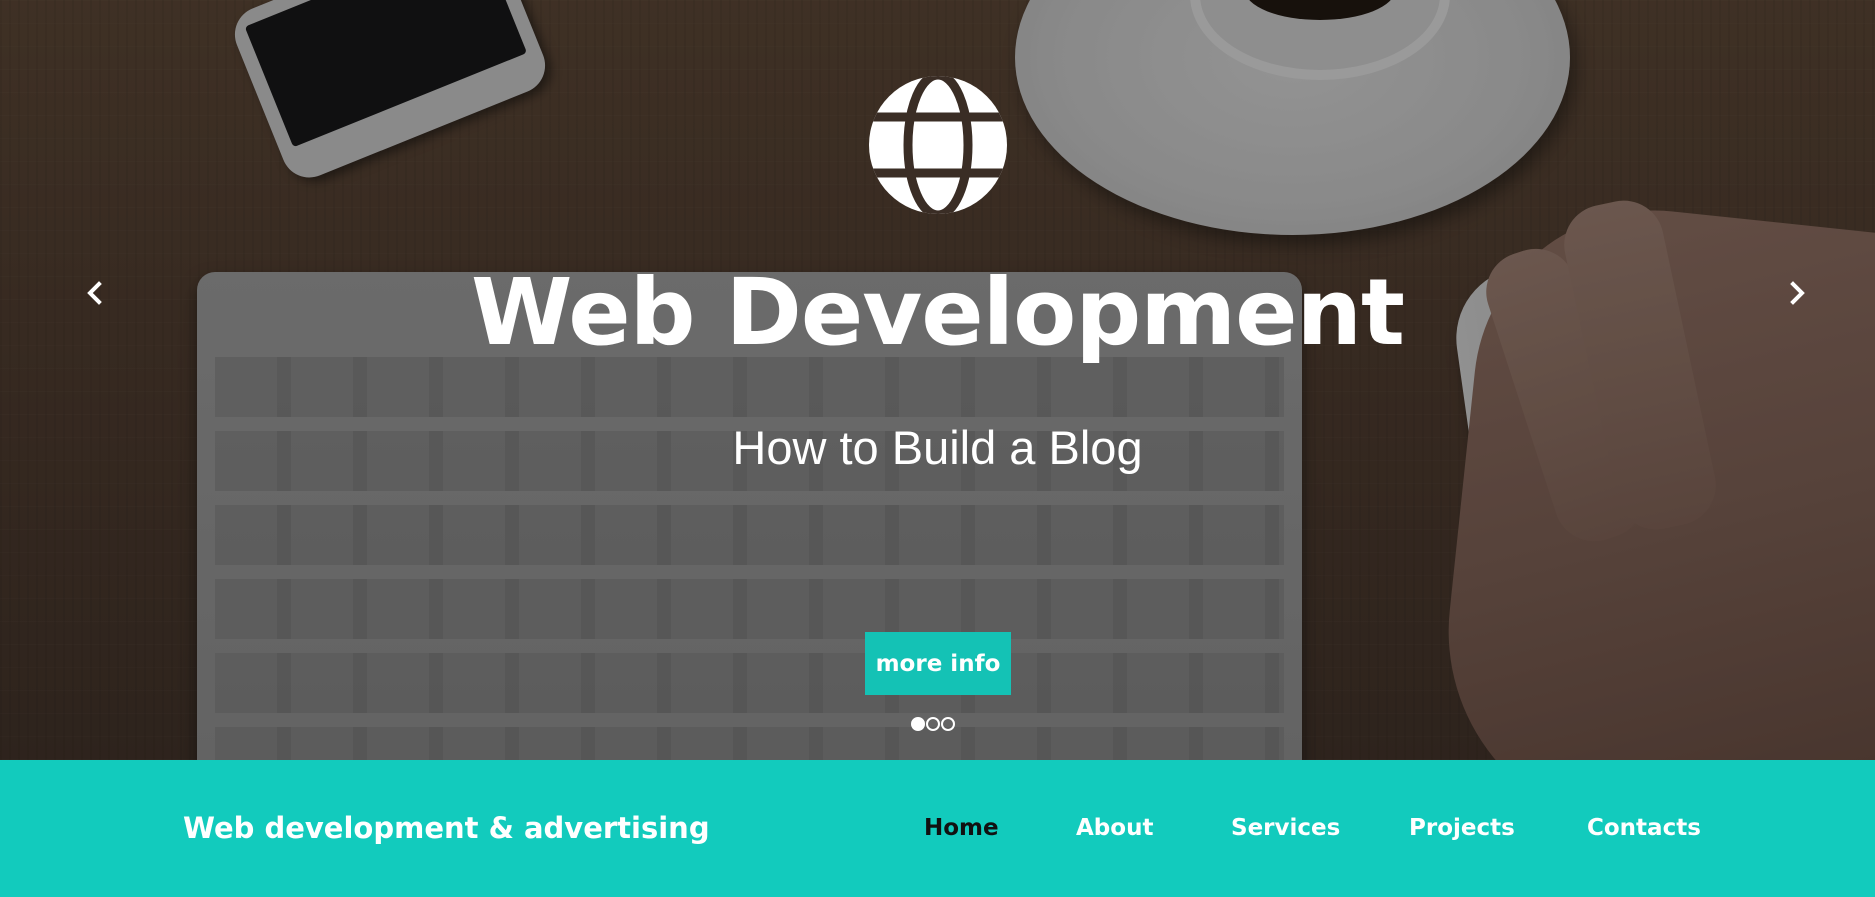 Image resolution: width=1875 pixels, height=897 pixels. What do you see at coordinates (1462, 828) in the screenshot?
I see `nav-item-projects: Projects` at bounding box center [1462, 828].